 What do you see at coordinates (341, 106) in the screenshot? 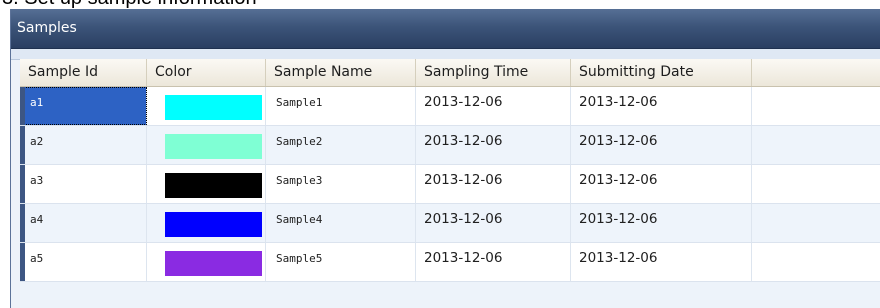
I see `cell-sample-name: Sample1` at bounding box center [341, 106].